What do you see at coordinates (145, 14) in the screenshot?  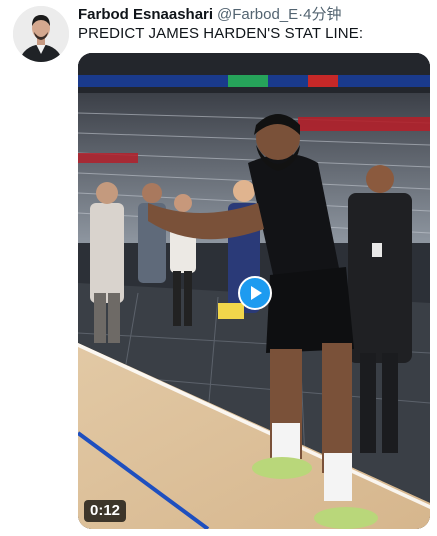 I see `display-name: Farbod Esnaashari` at bounding box center [145, 14].